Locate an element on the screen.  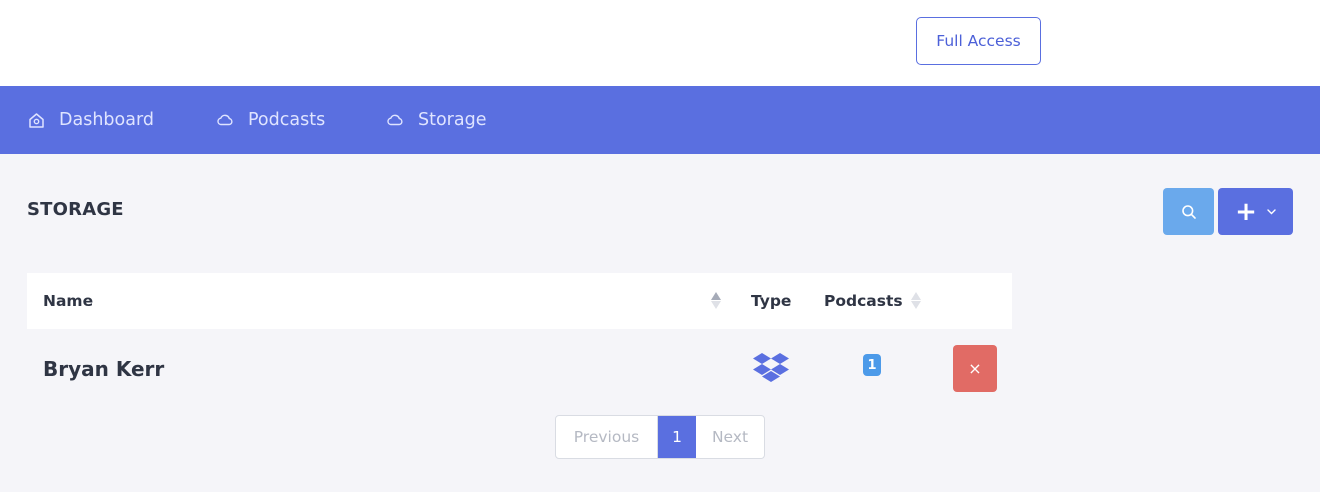
plus-icon: + is located at coordinates (1246, 211).